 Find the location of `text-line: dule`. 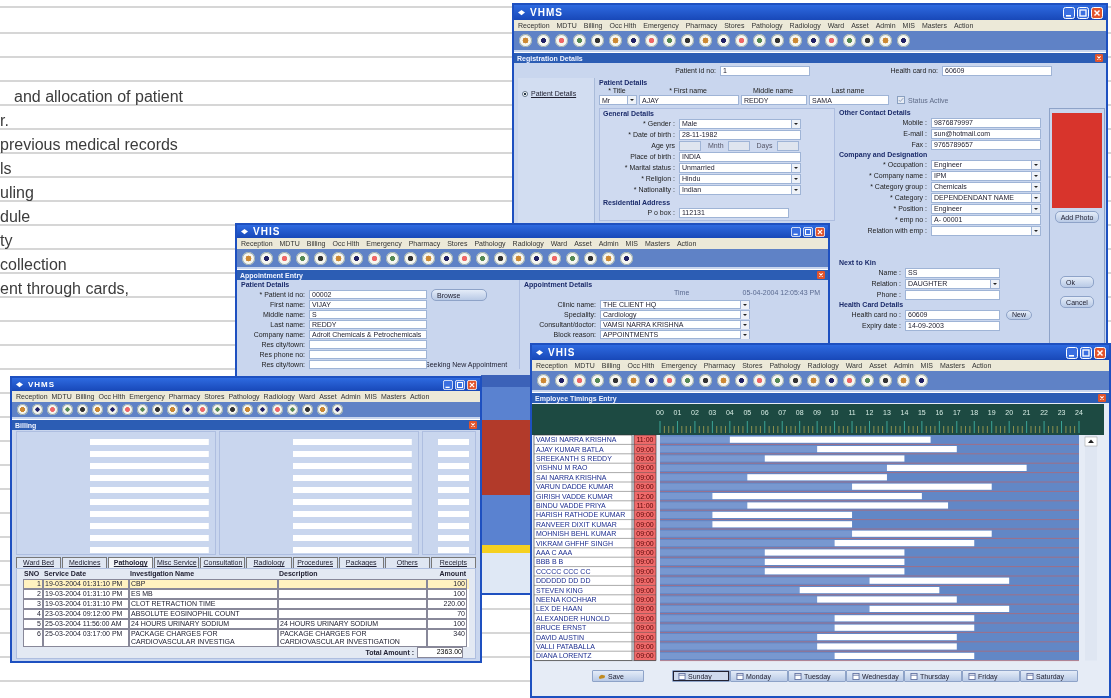

text-line: dule is located at coordinates (16, 217).